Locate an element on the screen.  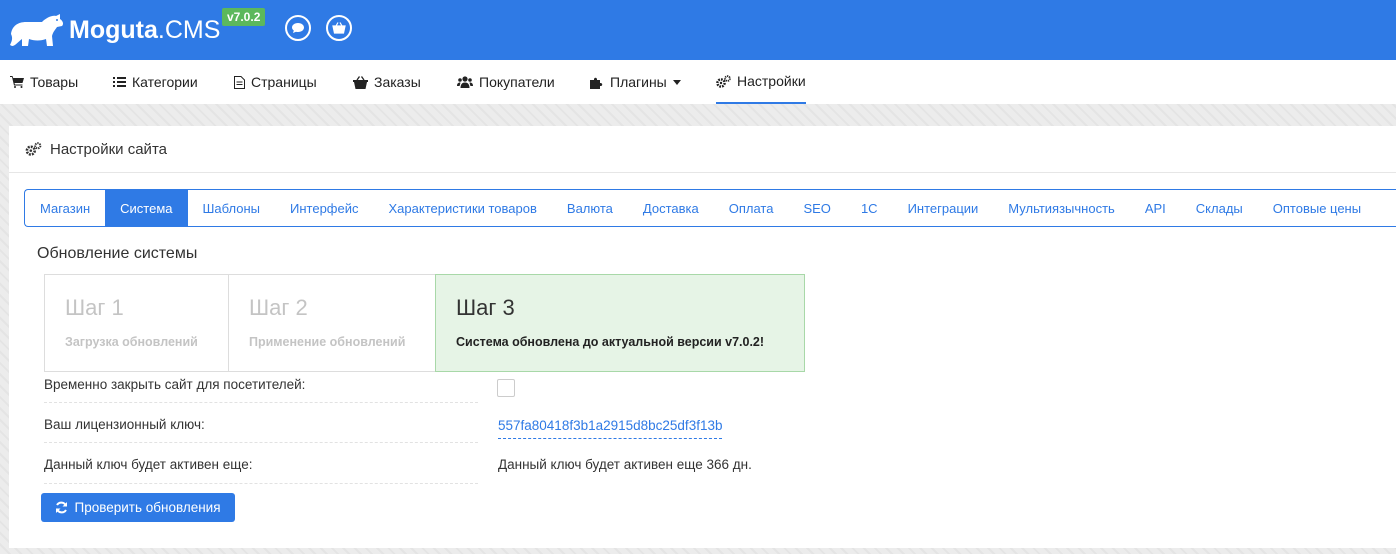
tab-currency: Валюта is located at coordinates (590, 208).